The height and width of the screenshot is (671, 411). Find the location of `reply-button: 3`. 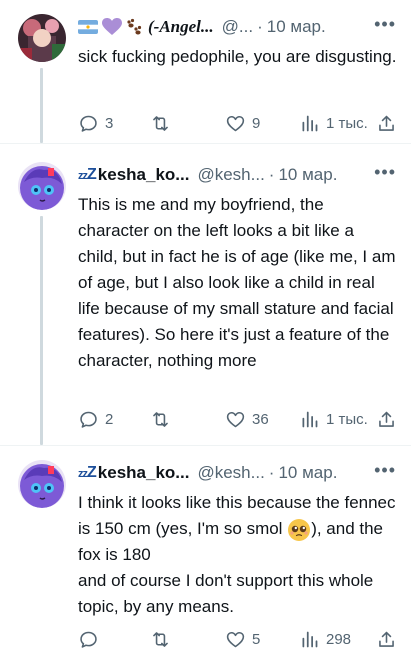

reply-button: 3 is located at coordinates (95, 123).